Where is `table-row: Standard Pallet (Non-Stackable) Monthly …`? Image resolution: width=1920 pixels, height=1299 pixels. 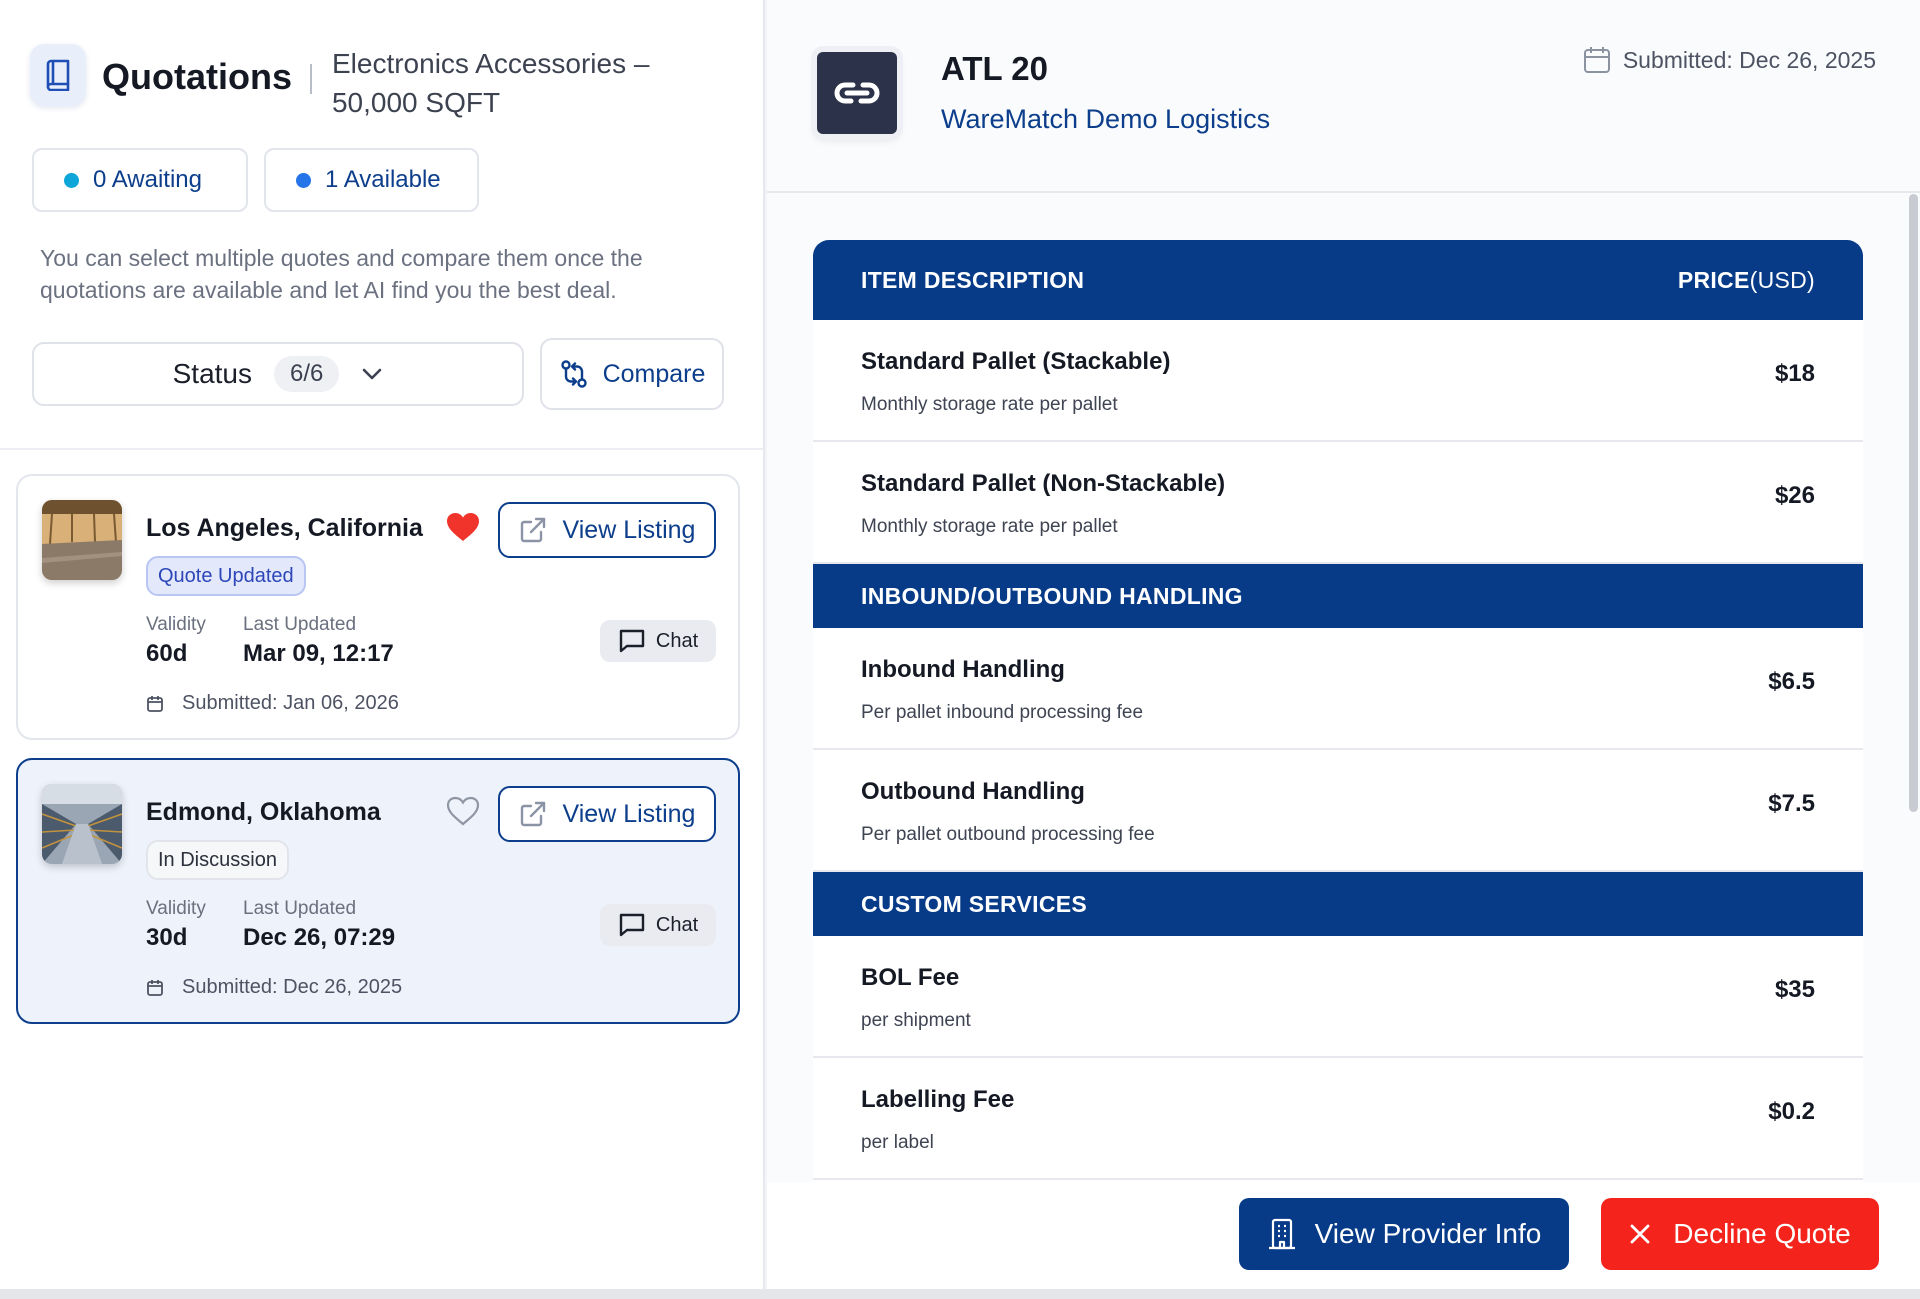 table-row: Standard Pallet (Non-Stackable) Monthly … is located at coordinates (1338, 503).